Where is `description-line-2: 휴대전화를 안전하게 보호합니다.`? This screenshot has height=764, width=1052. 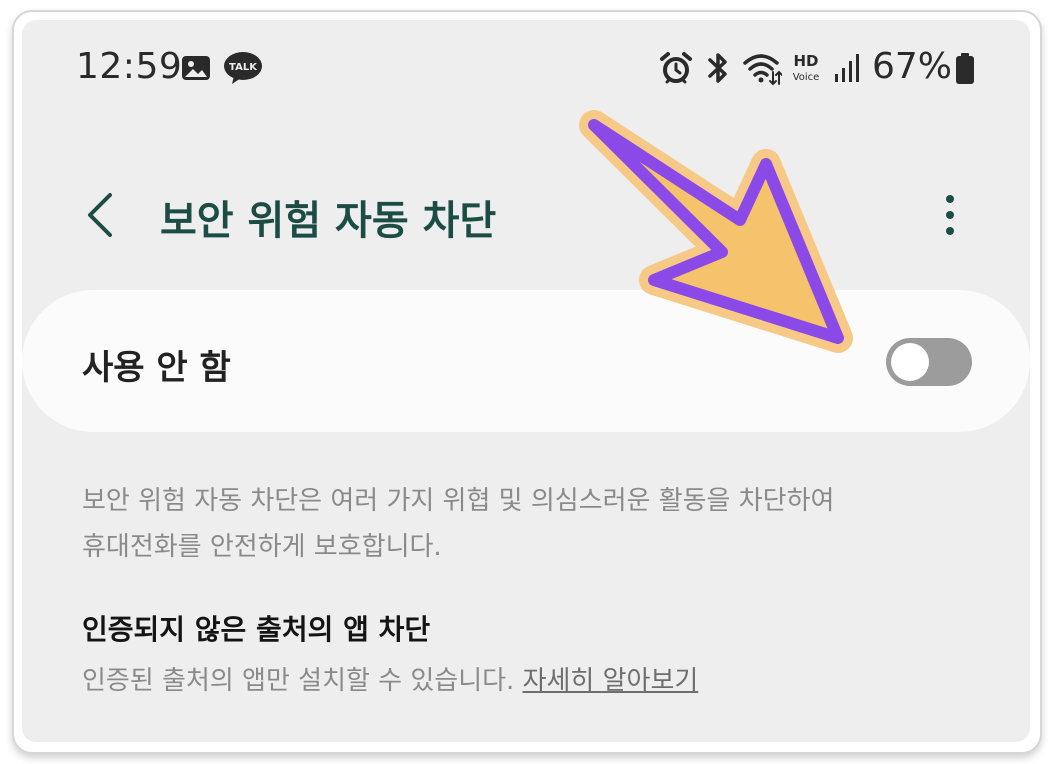
description-line-2: 휴대전화를 안전하게 보호합니다. is located at coordinates (262, 547).